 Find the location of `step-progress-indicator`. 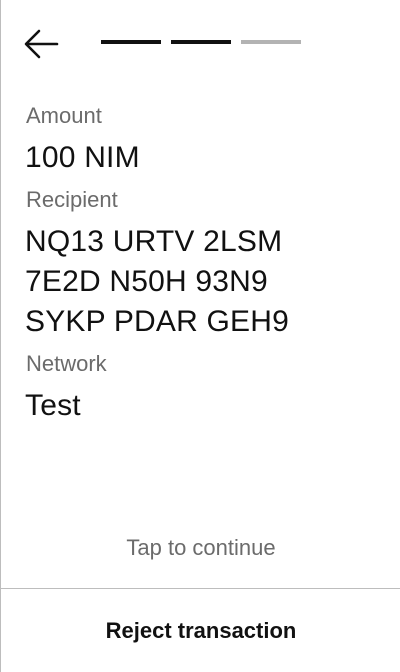

step-progress-indicator is located at coordinates (201, 42).